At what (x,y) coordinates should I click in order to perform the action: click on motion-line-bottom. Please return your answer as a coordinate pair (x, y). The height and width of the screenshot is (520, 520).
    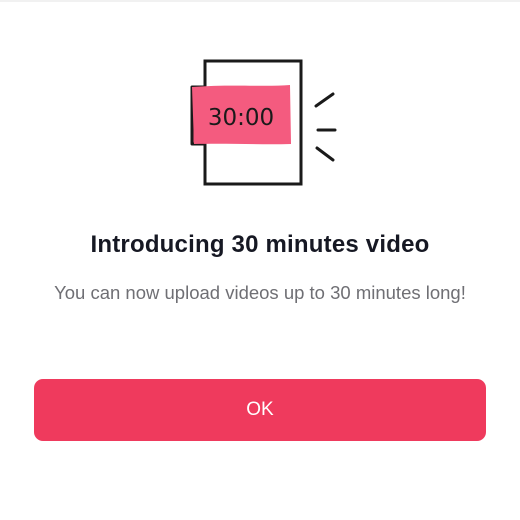
    Looking at the image, I should click on (325, 154).